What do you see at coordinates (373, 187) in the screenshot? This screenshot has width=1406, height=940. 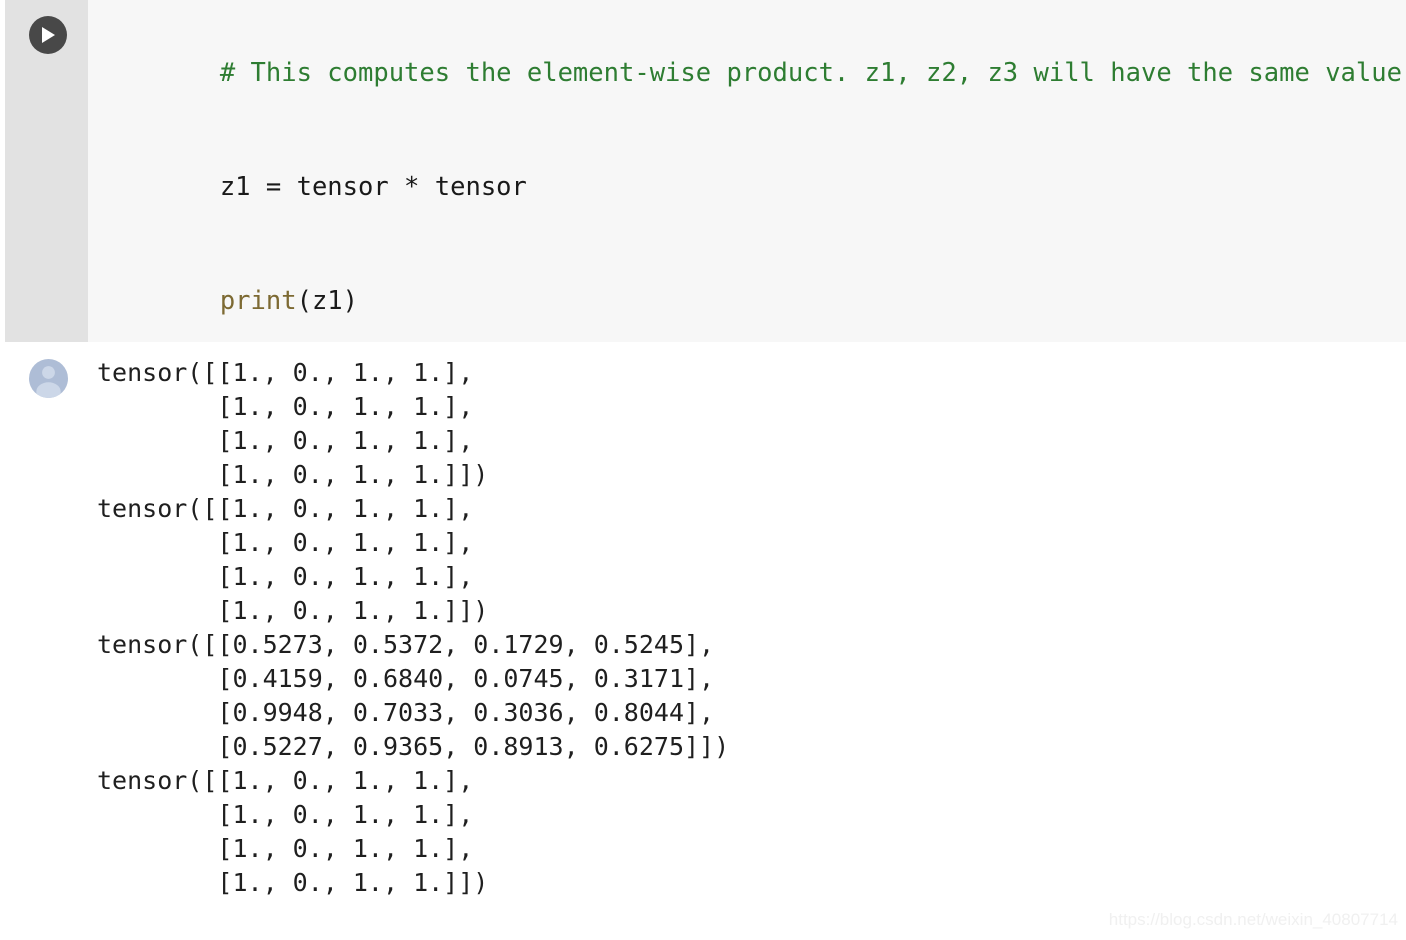 I see `code-token-plain: z1 = tensor * tensor` at bounding box center [373, 187].